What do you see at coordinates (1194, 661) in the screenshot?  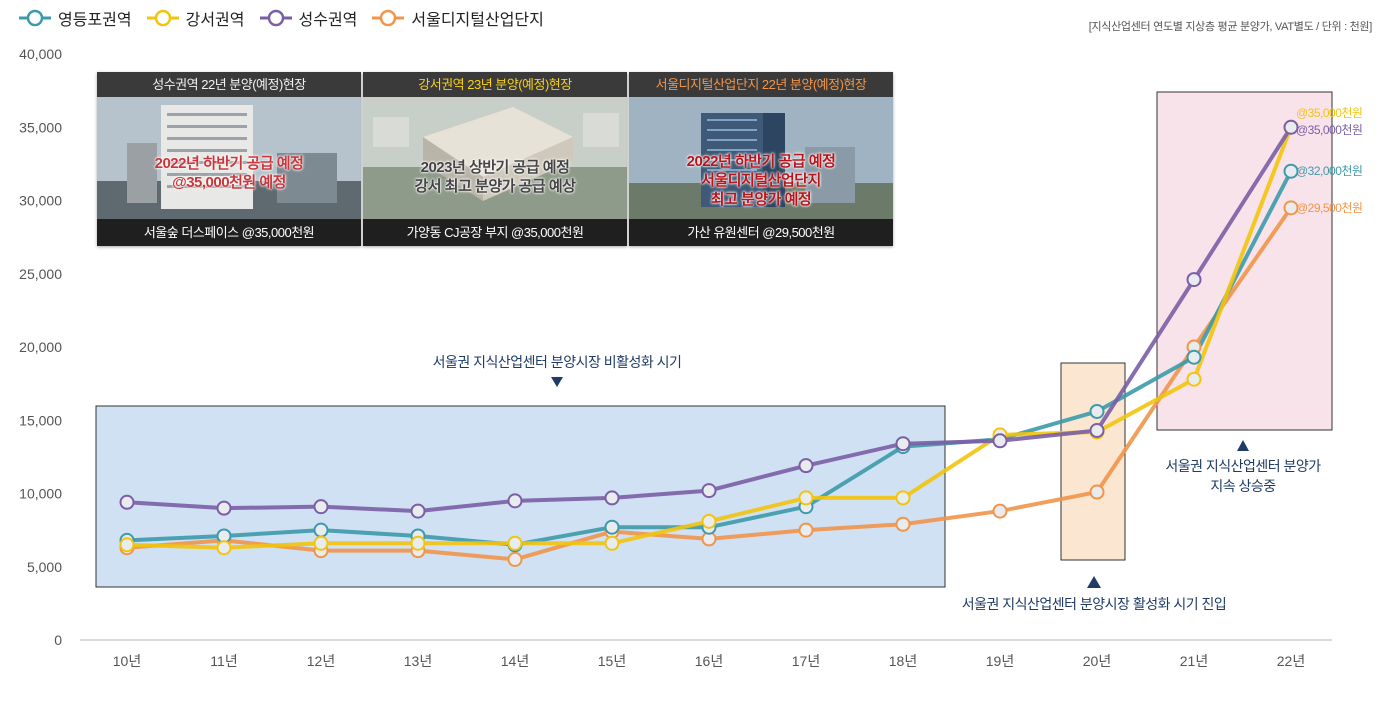 I see `x-tick-label: 21년` at bounding box center [1194, 661].